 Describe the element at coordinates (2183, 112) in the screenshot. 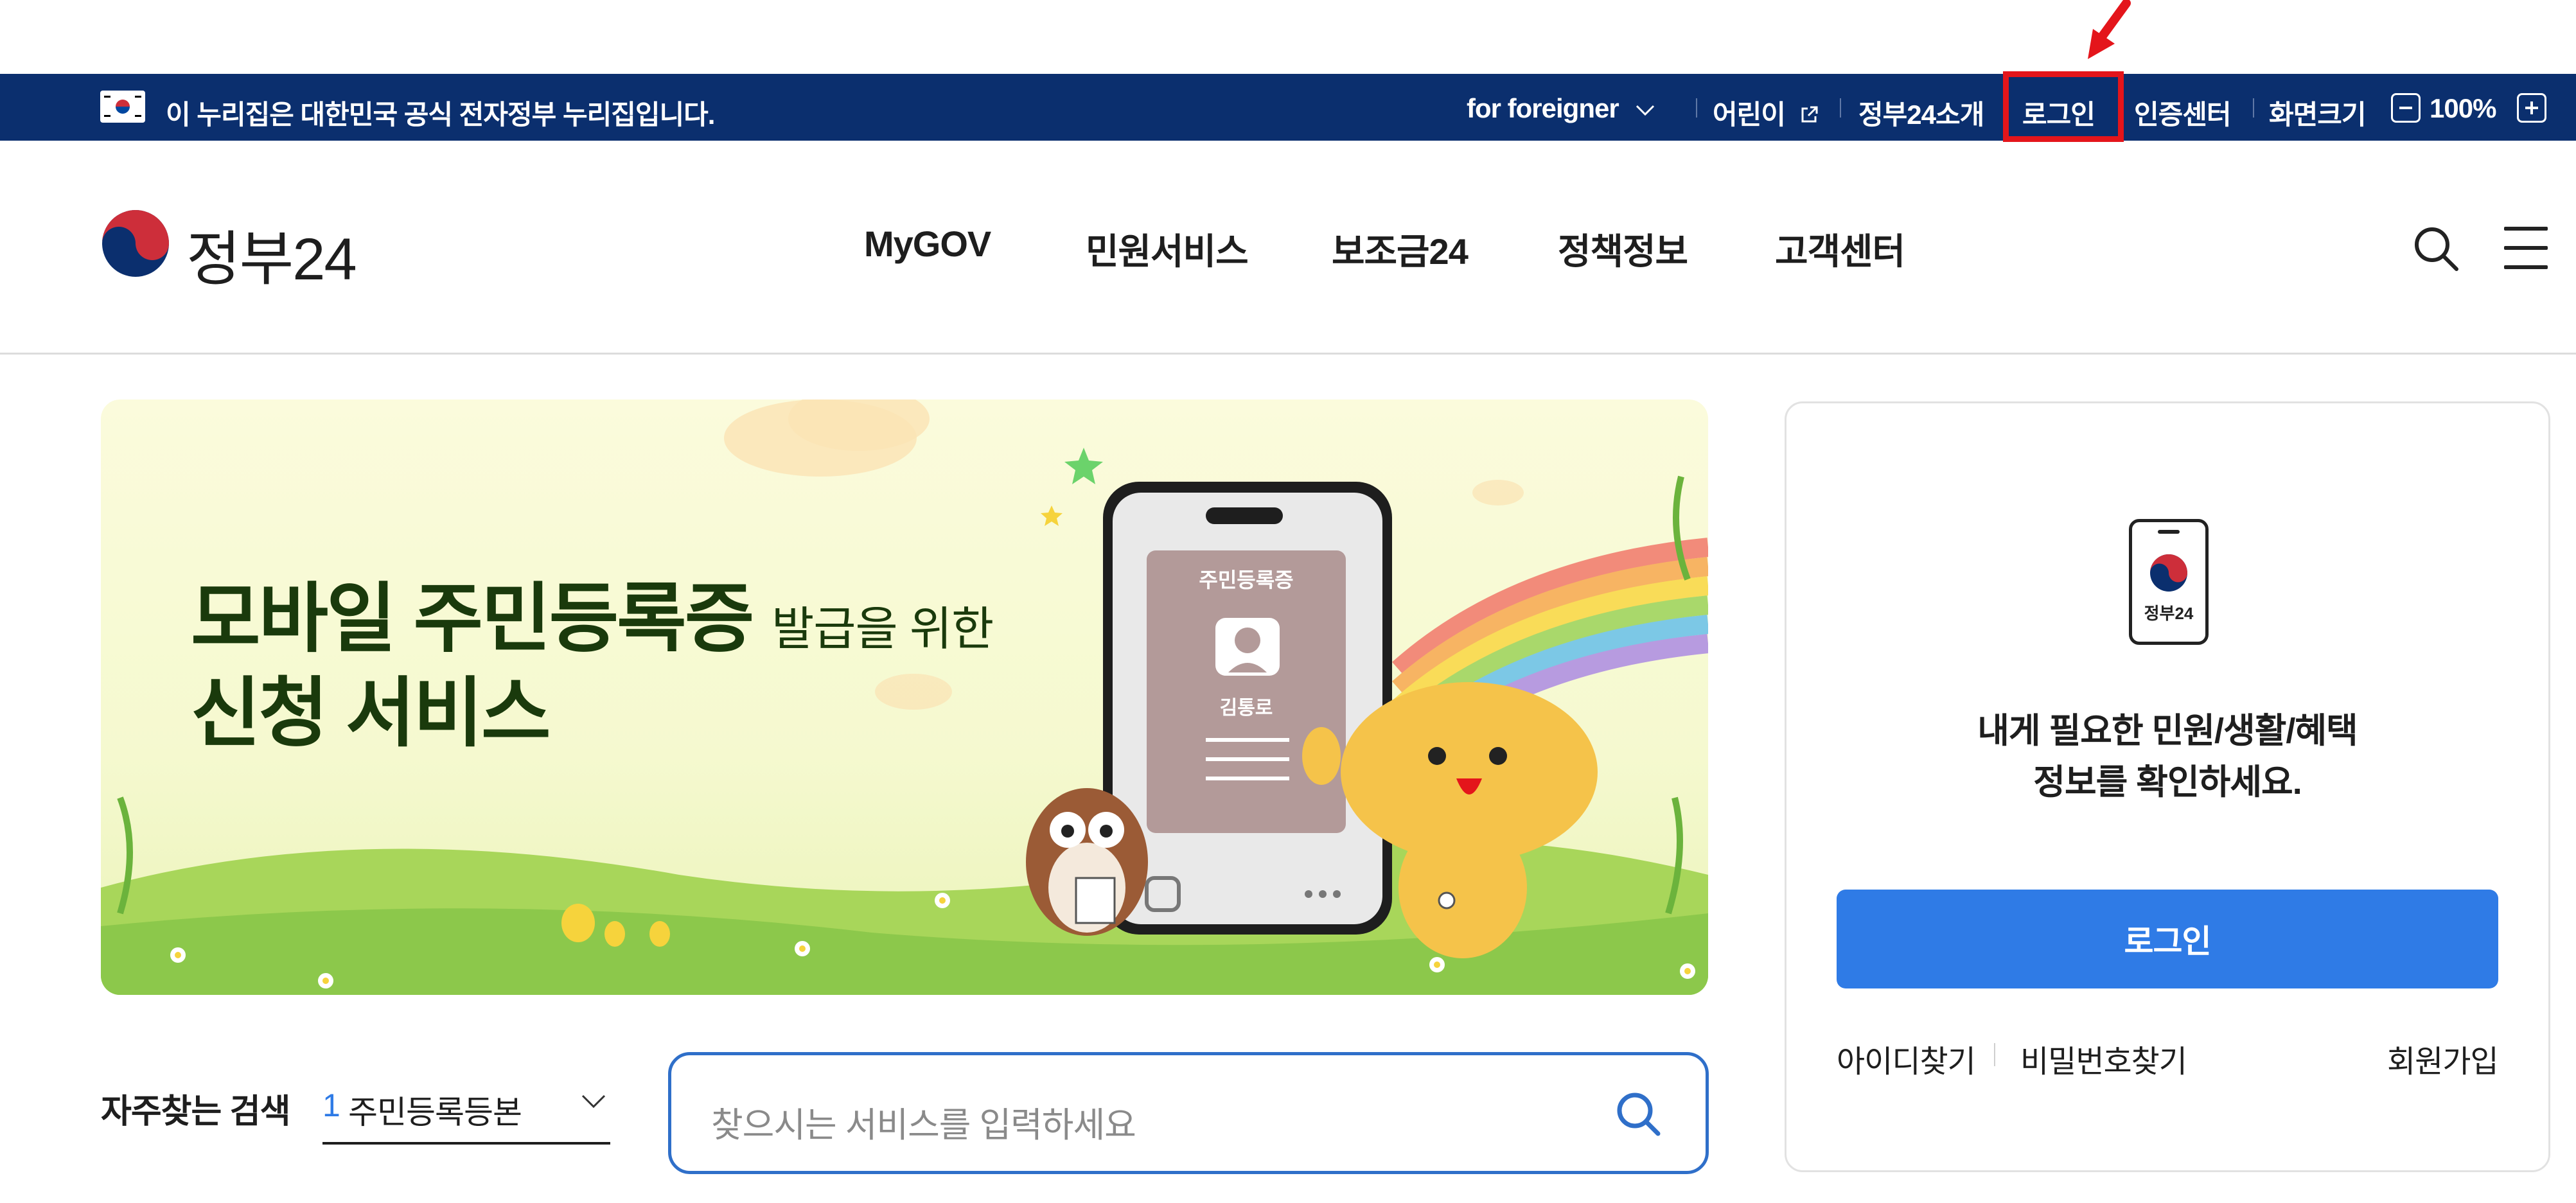

I see `cert-center-link: 인증센터` at that location.